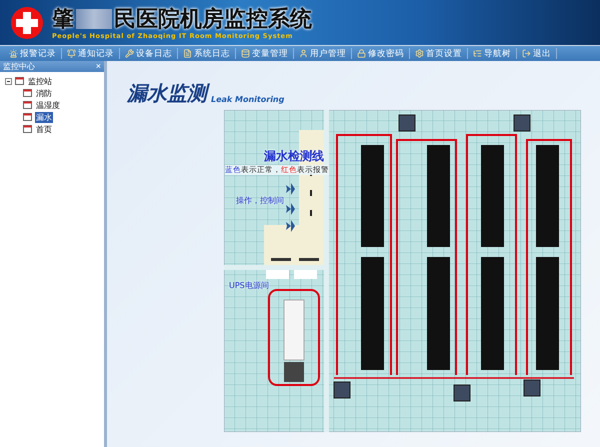  I want to click on close-button: ×, so click(98, 66).